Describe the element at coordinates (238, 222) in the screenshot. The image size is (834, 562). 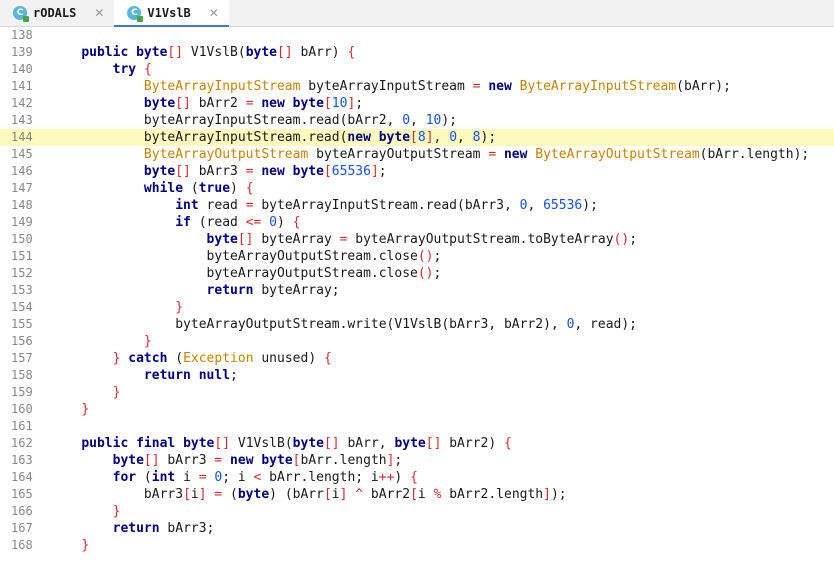
I see `code-text: if (read <= 0) {` at that location.